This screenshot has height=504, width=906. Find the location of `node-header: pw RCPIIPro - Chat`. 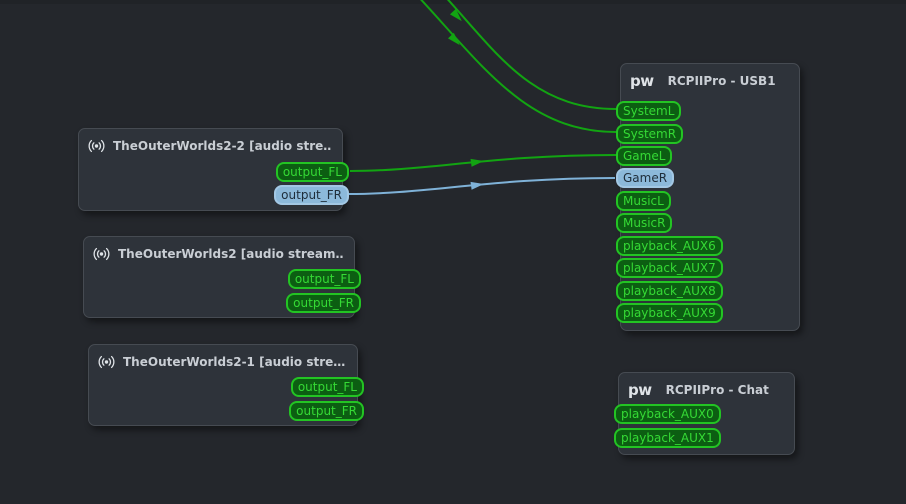

node-header: pw RCPIIPro - Chat is located at coordinates (706, 386).